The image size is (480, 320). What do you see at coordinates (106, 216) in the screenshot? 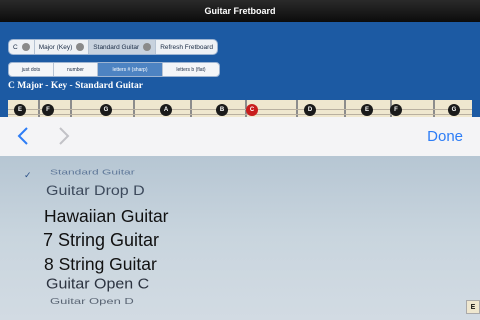
I see `picker-option: Hawaiian Guitar` at bounding box center [106, 216].